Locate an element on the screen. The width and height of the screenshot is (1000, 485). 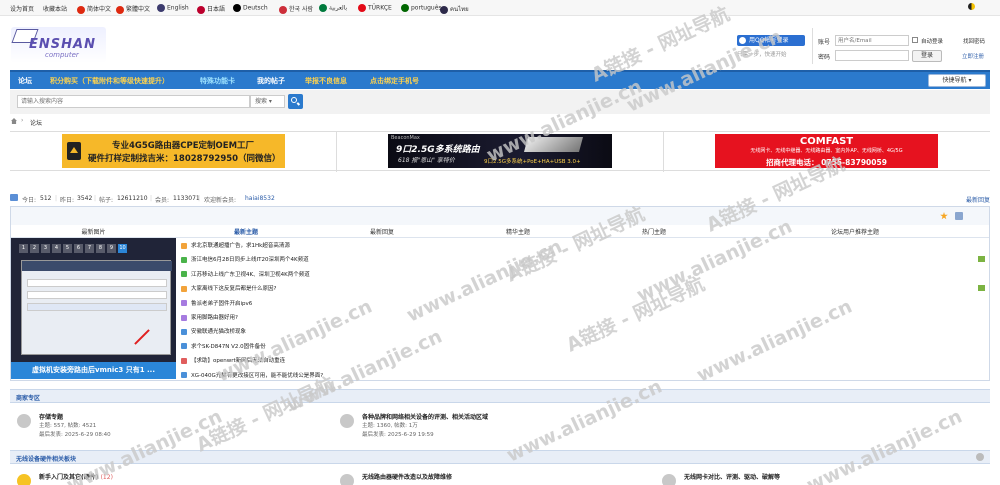
language-link: 简体中文 is located at coordinates (94, 9).